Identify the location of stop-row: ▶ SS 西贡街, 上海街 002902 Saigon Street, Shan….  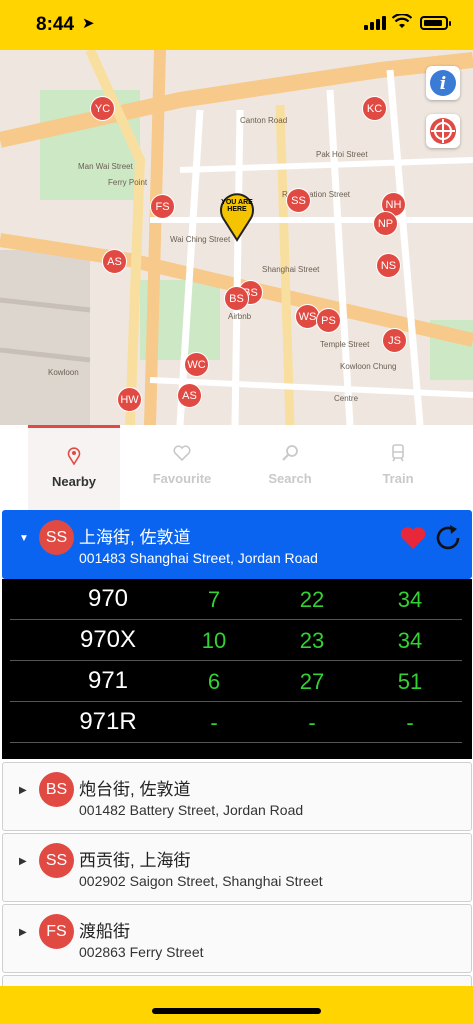
(237, 867).